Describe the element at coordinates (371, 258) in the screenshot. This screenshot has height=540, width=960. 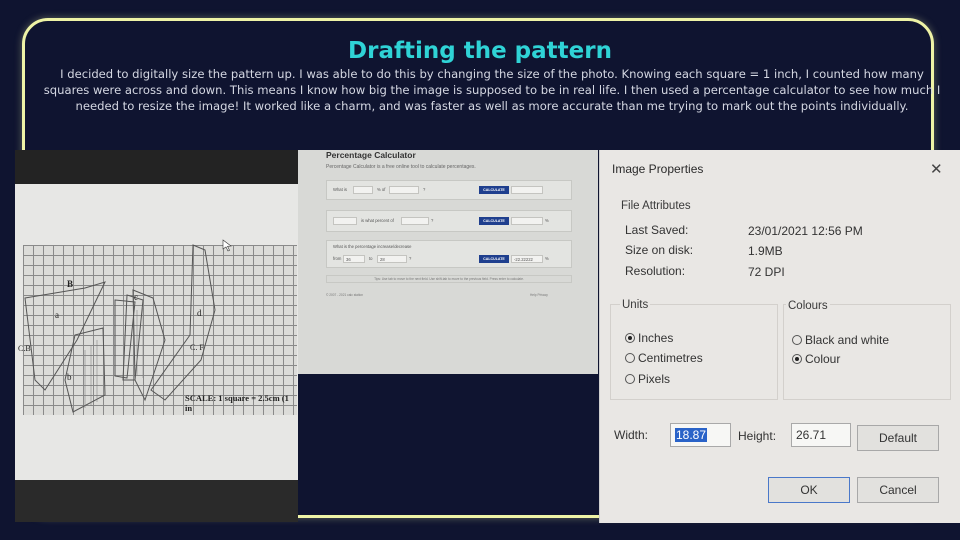
I see `calc-row3-to: to` at that location.